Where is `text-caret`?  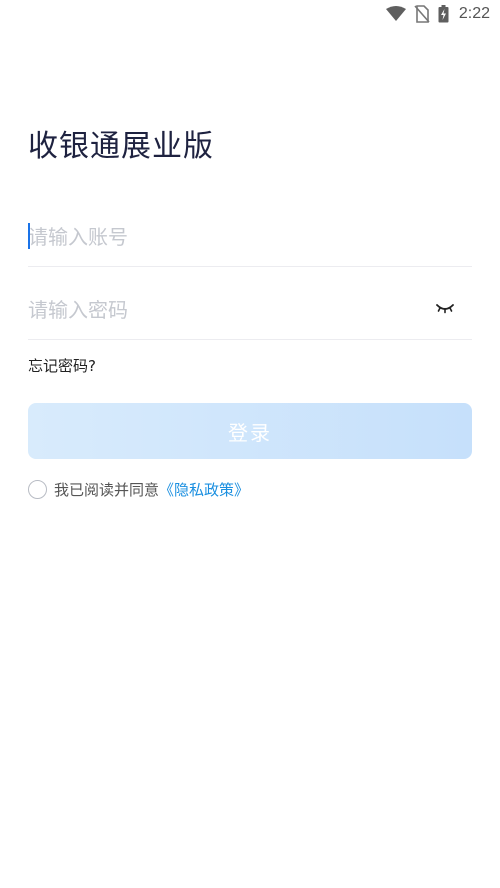
text-caret is located at coordinates (29, 236).